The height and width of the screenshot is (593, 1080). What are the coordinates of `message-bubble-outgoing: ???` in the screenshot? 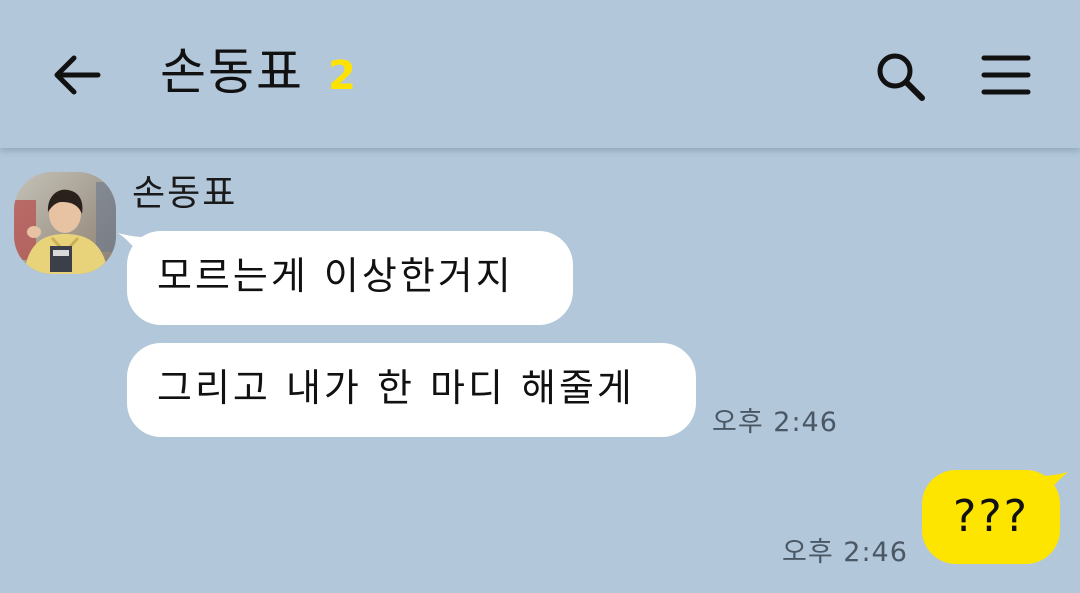 It's located at (991, 517).